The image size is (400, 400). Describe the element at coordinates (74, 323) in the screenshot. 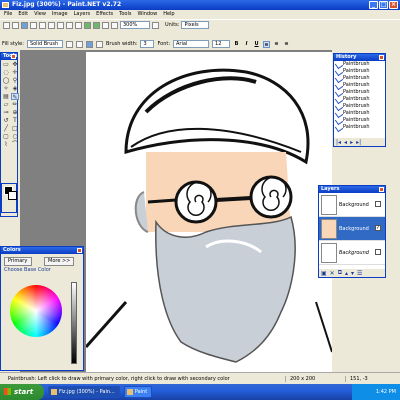

I see `value-slider` at that location.